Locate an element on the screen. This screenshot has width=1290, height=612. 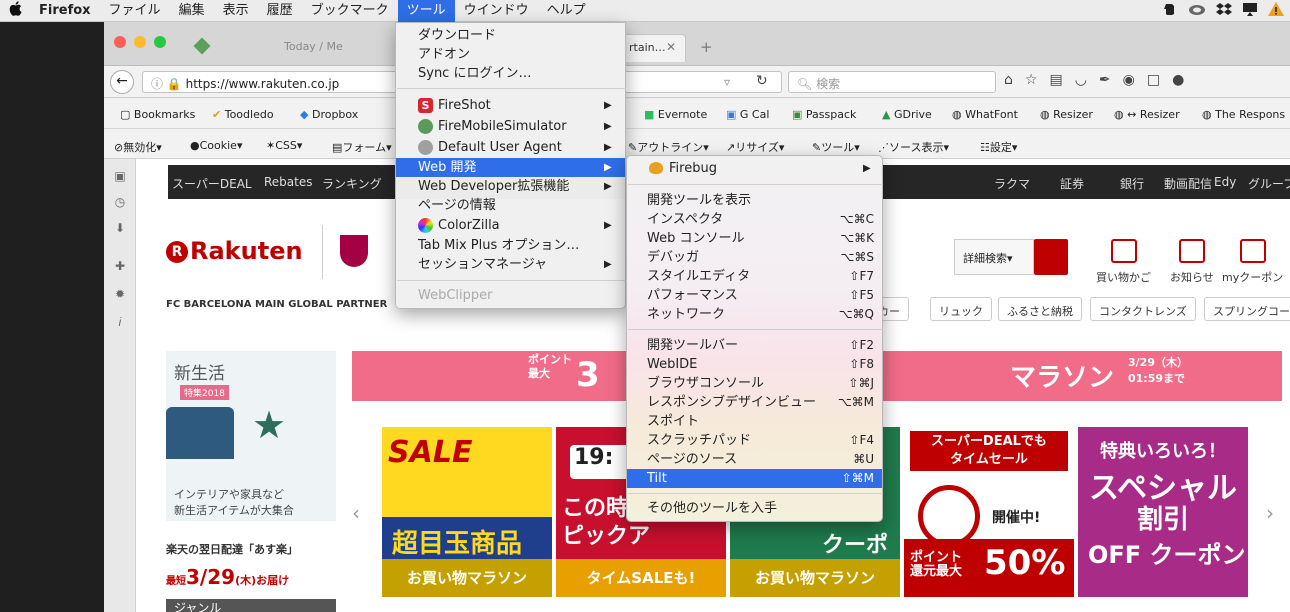
menu-item-responsive-design: レスポンシブデザインビュー ⌥⌘M is located at coordinates (754, 402).